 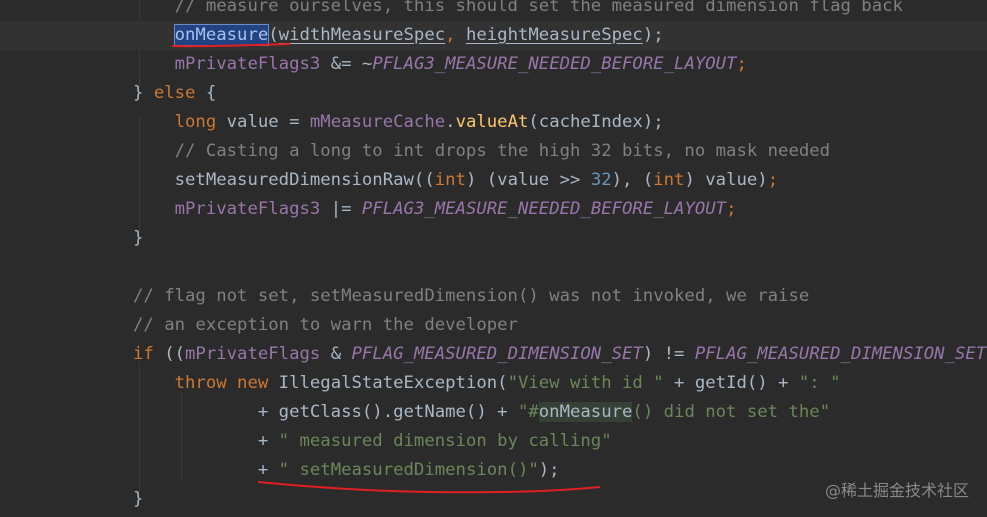 I want to click on code-token: mPrivateFlags, so click(x=253, y=354).